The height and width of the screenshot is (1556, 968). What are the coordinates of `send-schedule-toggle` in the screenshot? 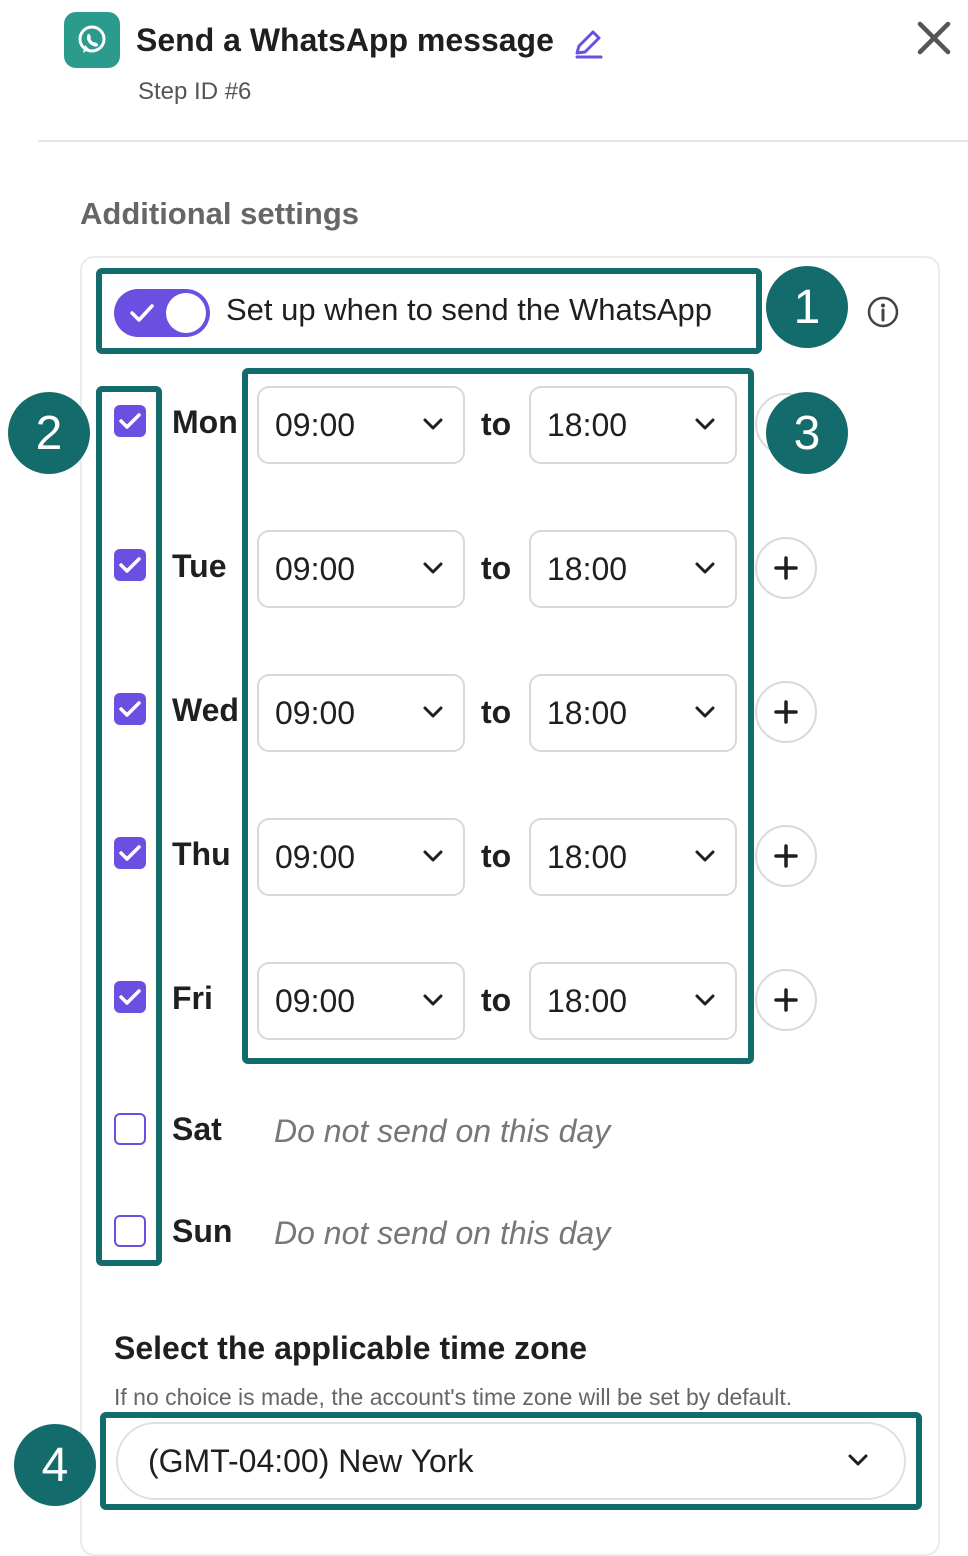 It's located at (162, 313).